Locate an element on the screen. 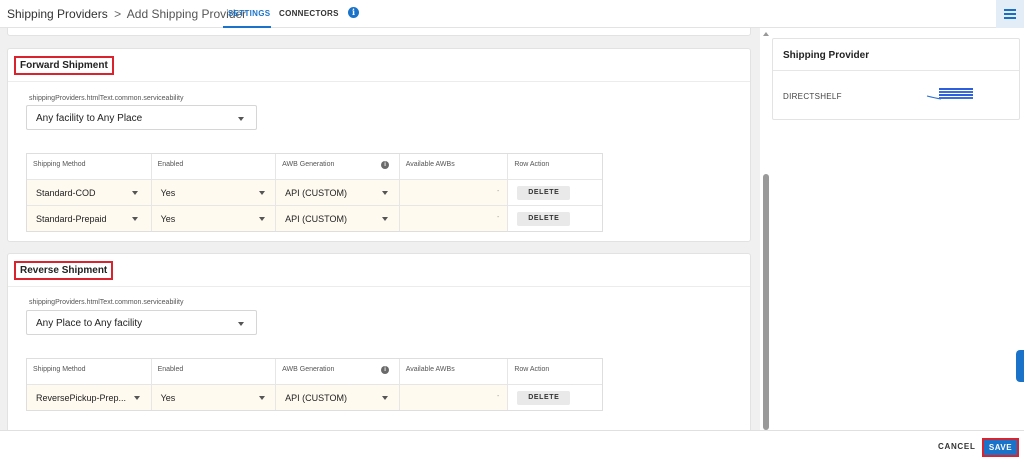  provider-panel-header: Shipping Provider is located at coordinates (896, 55).